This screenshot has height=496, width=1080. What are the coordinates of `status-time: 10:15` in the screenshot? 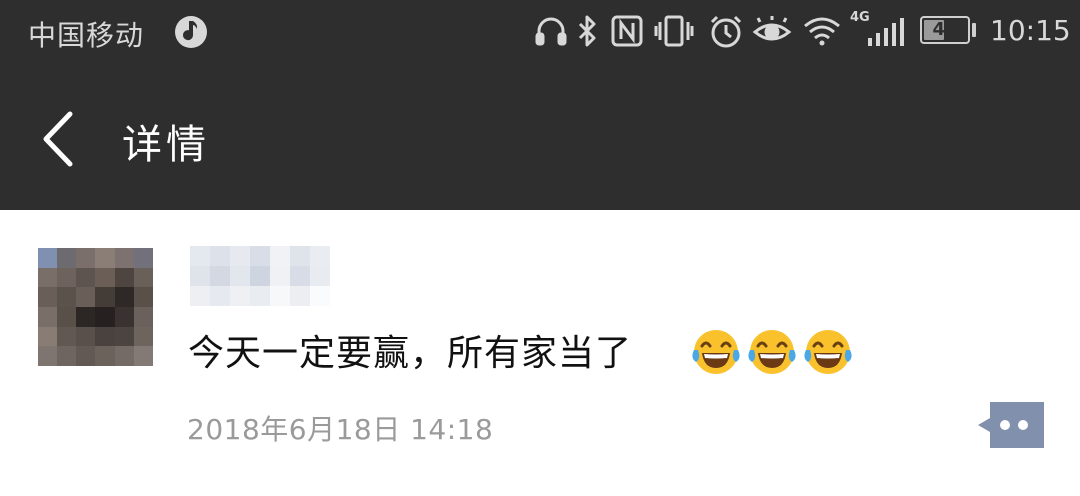 It's located at (1030, 30).